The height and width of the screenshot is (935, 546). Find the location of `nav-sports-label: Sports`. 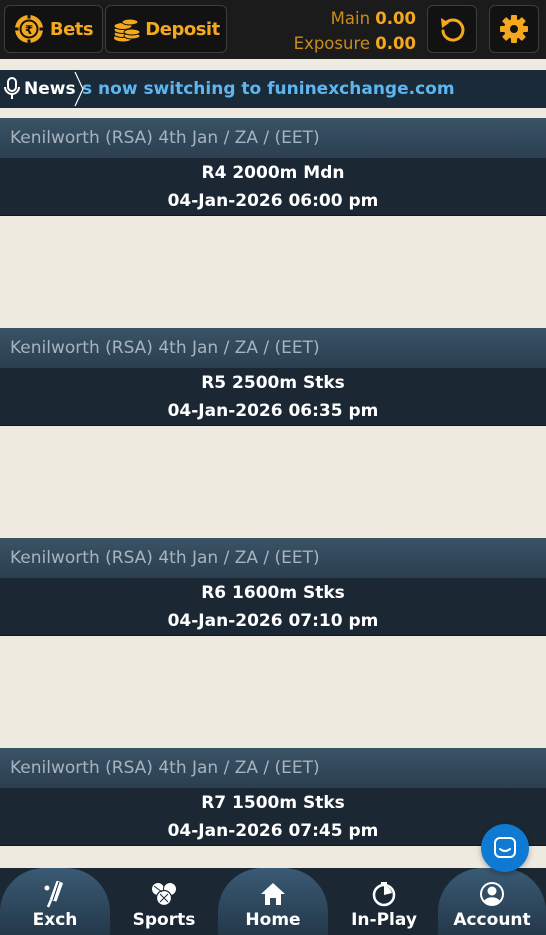

nav-sports-label: Sports is located at coordinates (164, 920).